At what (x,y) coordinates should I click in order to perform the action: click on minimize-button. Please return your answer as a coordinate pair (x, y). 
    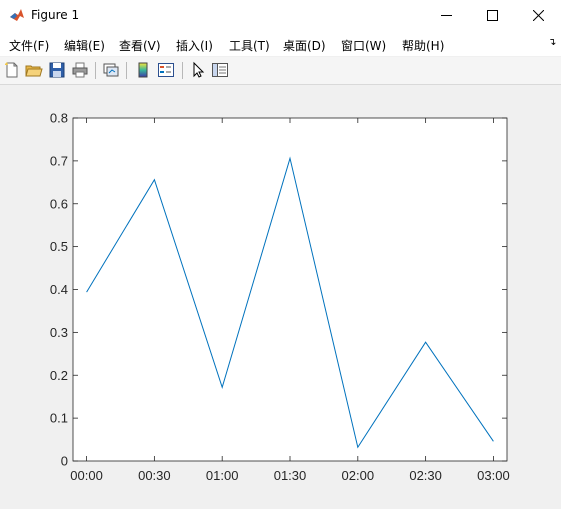
    Looking at the image, I should click on (446, 15).